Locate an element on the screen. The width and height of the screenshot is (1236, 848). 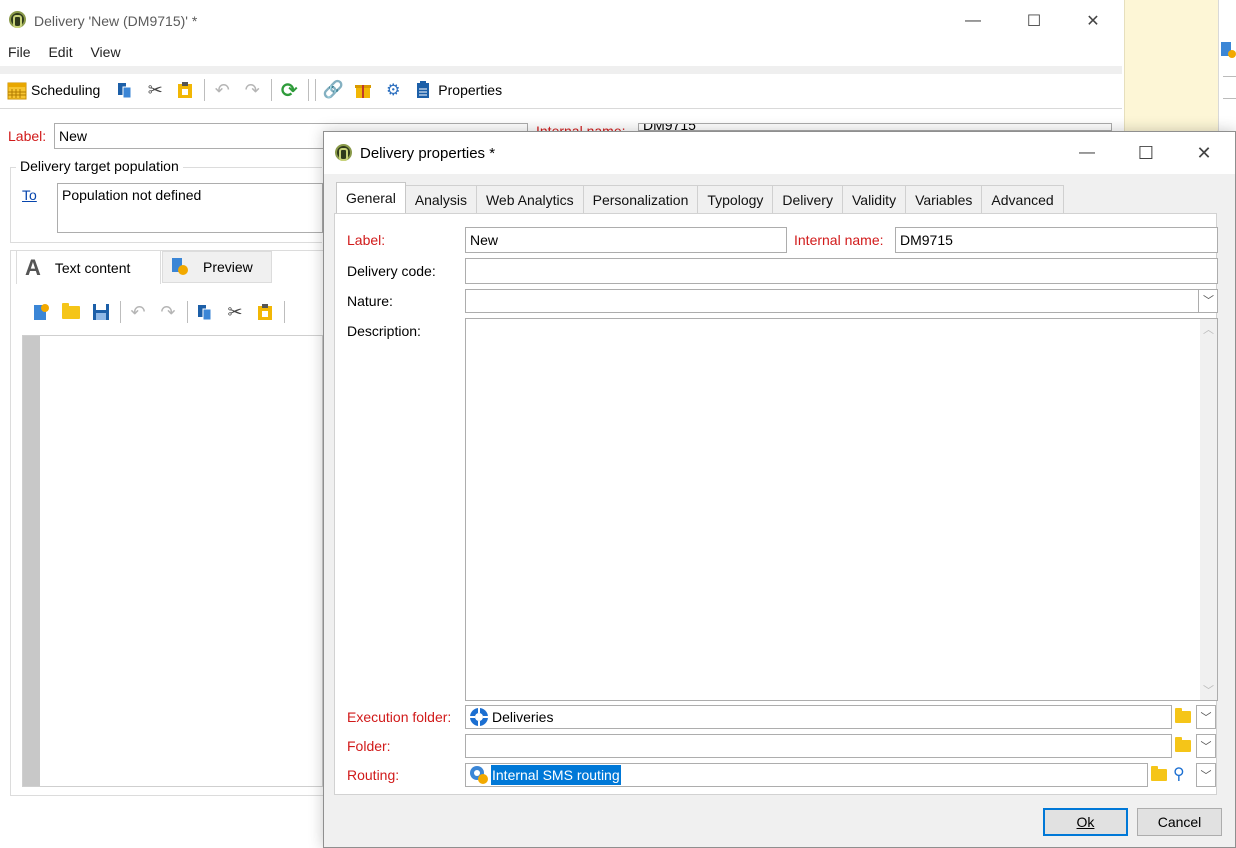
scroll-down-icon: ﹀ is located at coordinates (1208, 690).